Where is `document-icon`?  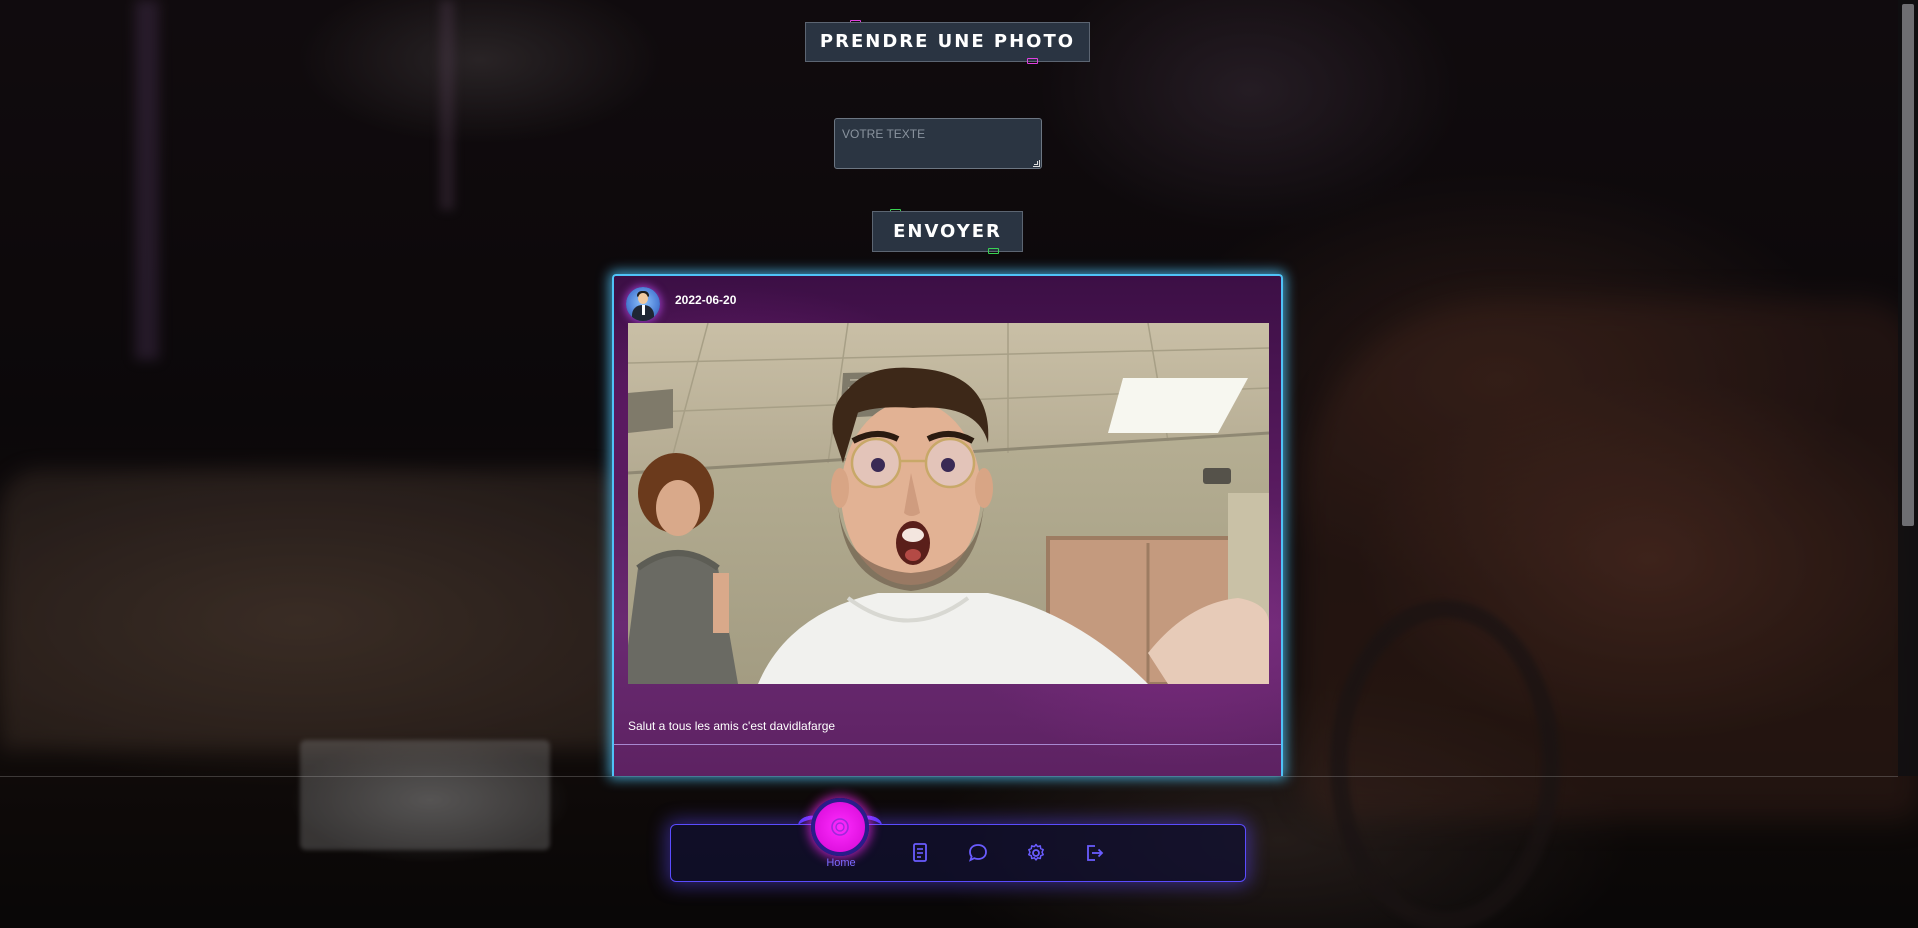
document-icon is located at coordinates (920, 852).